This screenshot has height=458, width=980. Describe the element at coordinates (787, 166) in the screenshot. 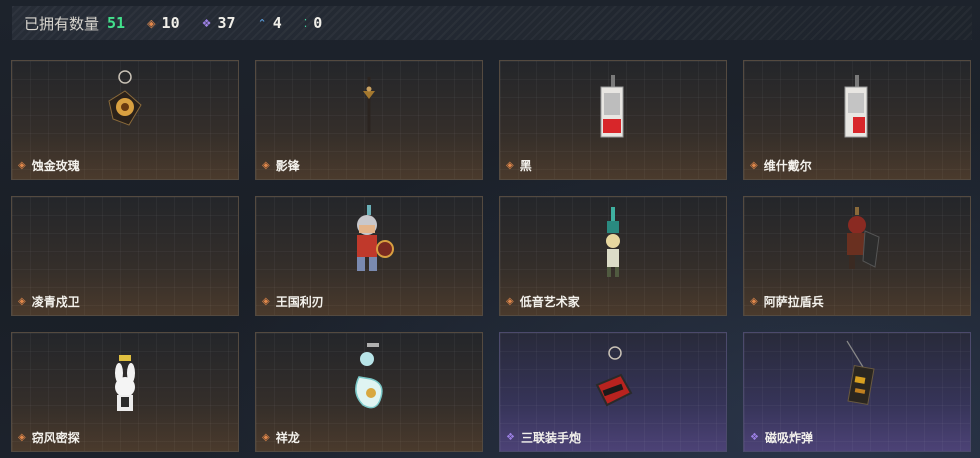

I see `item-name: 维什戴尔` at that location.